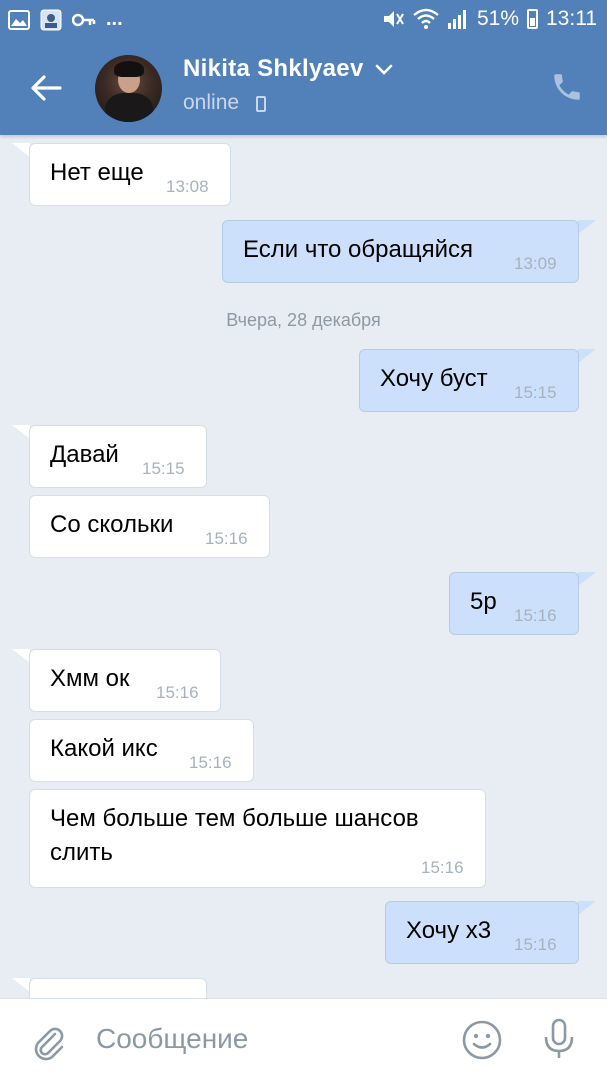  What do you see at coordinates (48, 1041) in the screenshot?
I see `paperclip-icon` at bounding box center [48, 1041].